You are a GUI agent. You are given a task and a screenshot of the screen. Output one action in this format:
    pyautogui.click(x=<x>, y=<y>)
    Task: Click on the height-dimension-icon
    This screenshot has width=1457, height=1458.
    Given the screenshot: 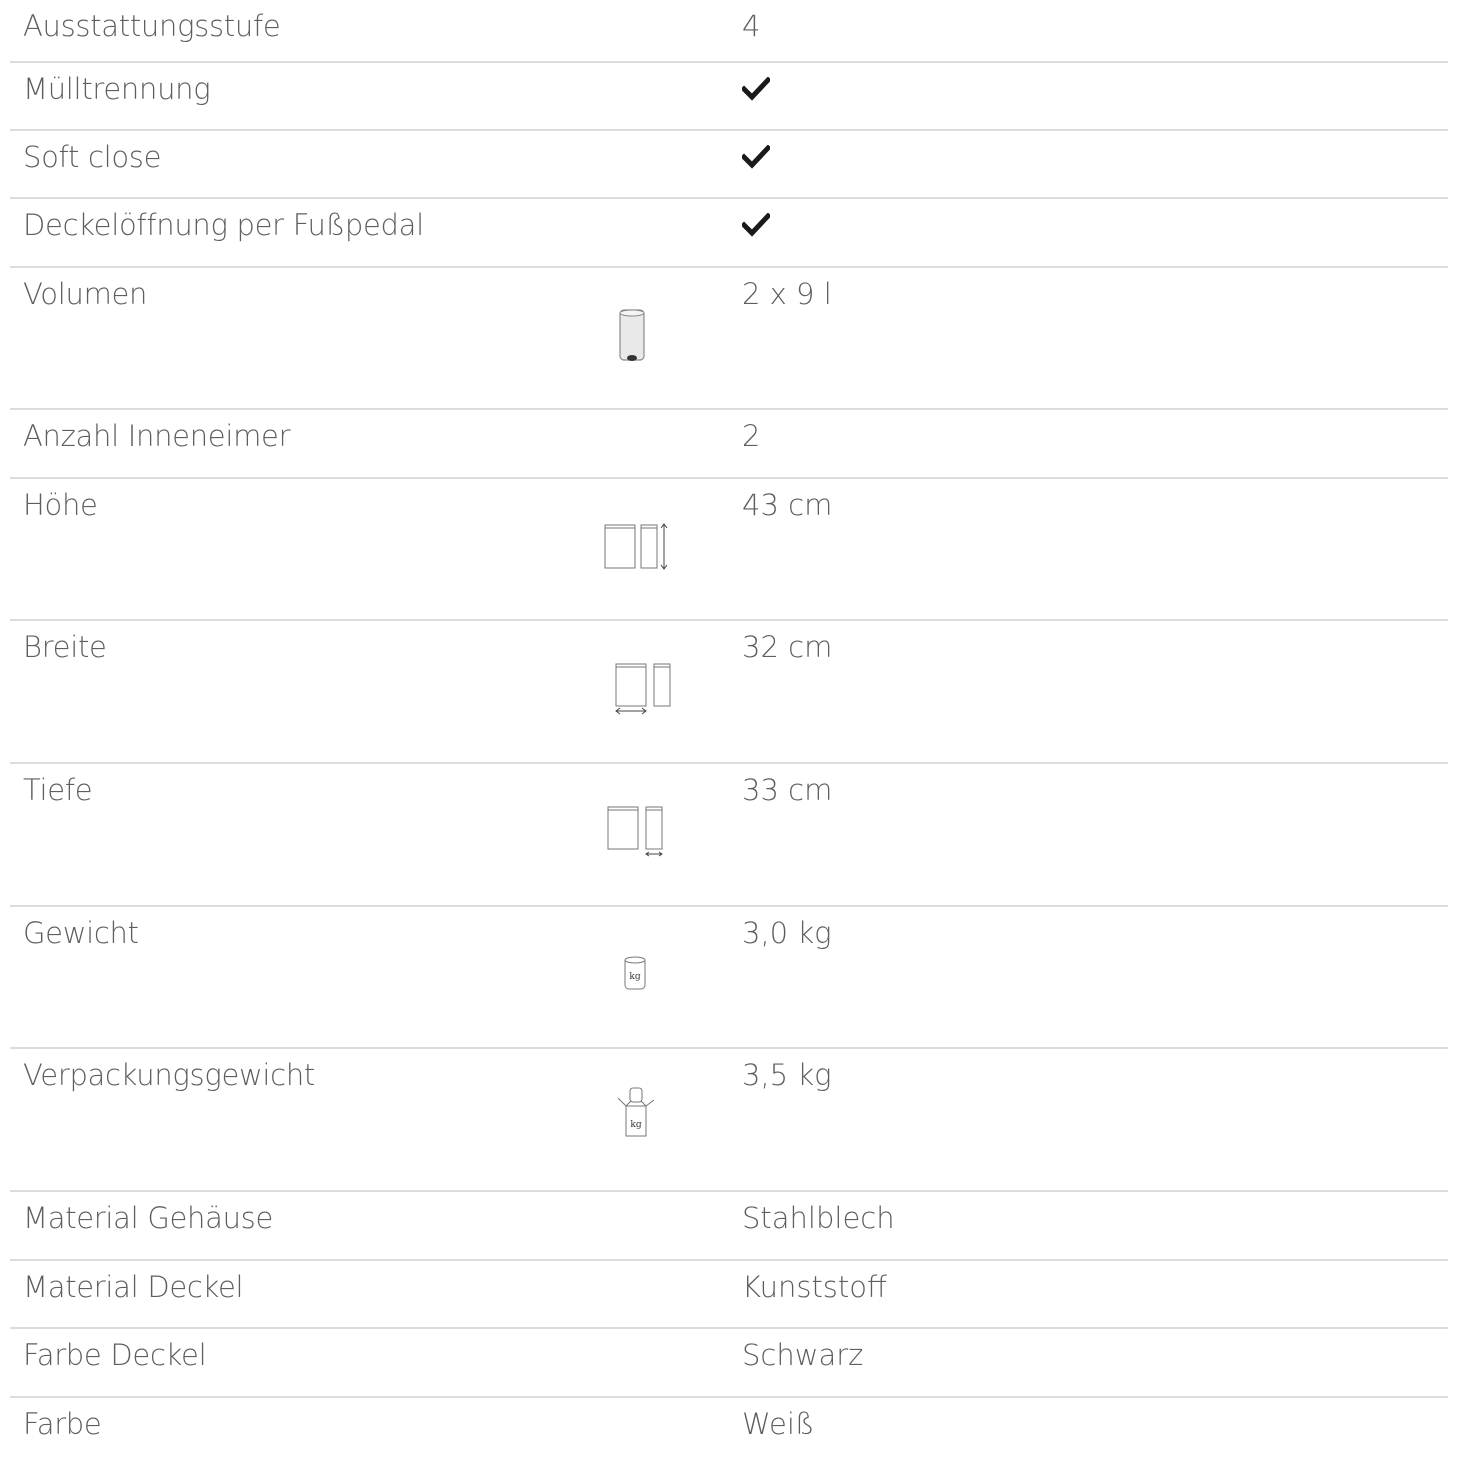 What is the action you would take?
    pyautogui.click(x=638, y=546)
    